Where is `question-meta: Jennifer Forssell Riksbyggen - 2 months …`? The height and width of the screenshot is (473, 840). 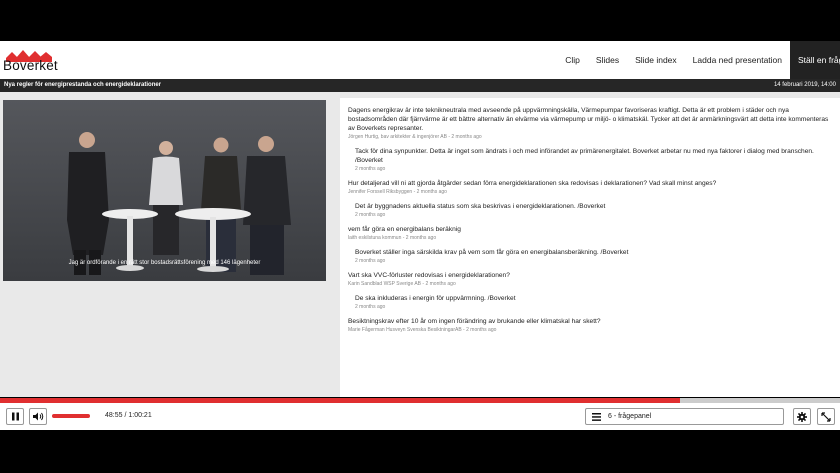 question-meta: Jennifer Forssell Riksbyggen - 2 months … is located at coordinates (397, 192).